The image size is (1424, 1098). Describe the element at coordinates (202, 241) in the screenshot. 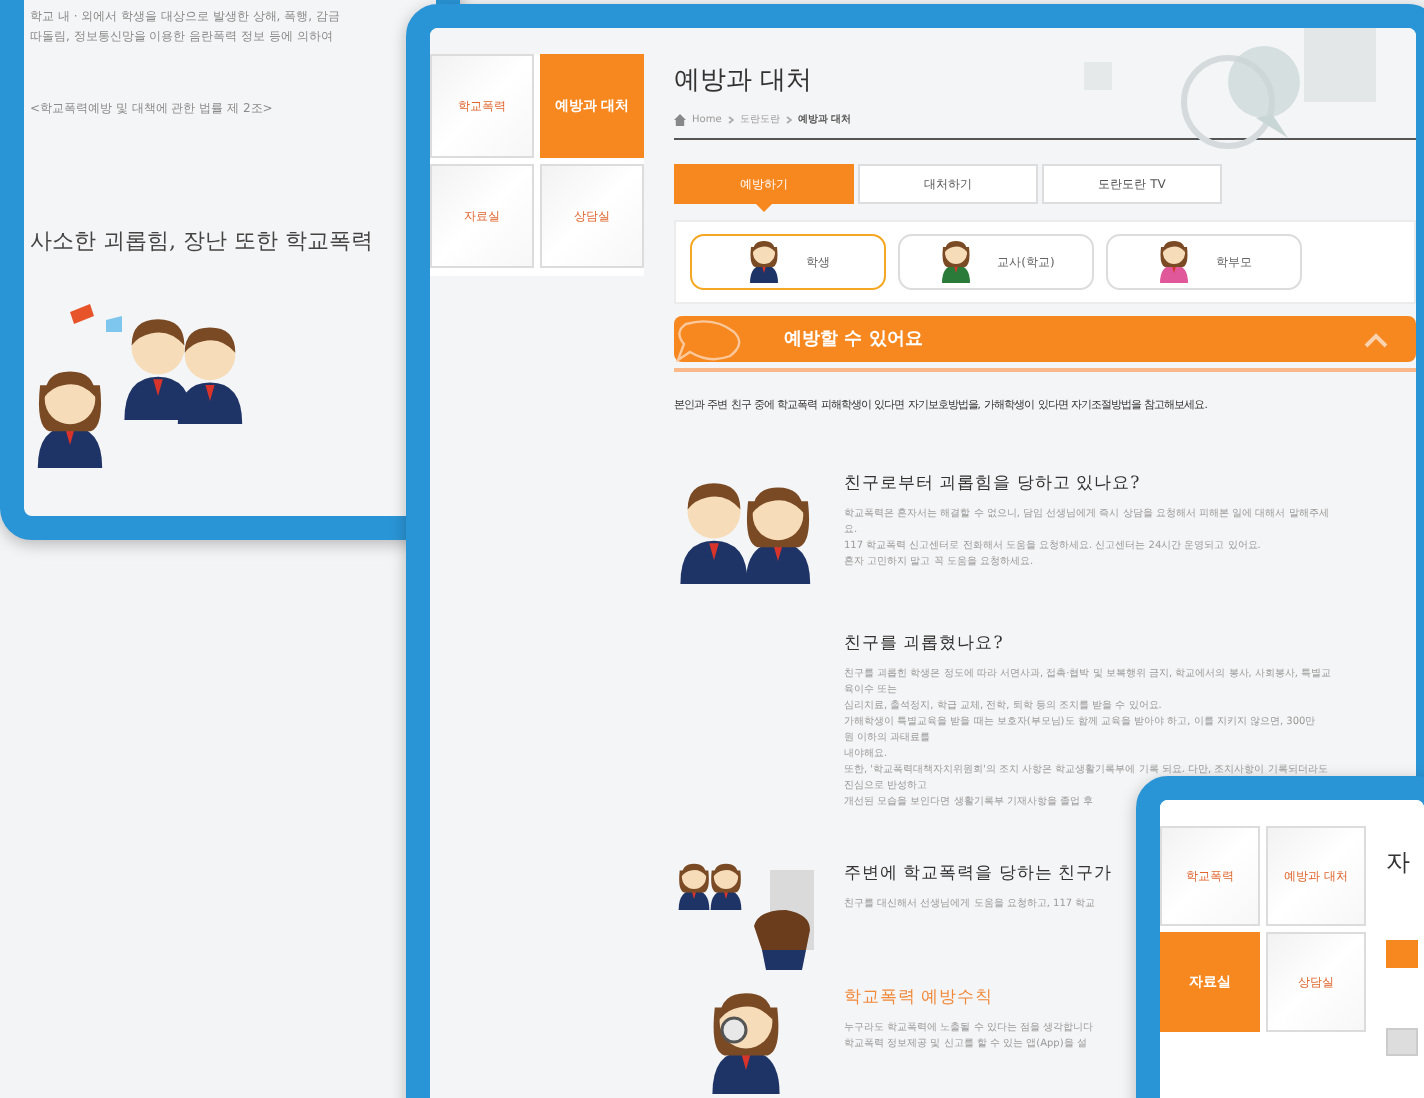

I see `headline: 사소한 괴롭힘, 장난 또한 학교폭력` at that location.